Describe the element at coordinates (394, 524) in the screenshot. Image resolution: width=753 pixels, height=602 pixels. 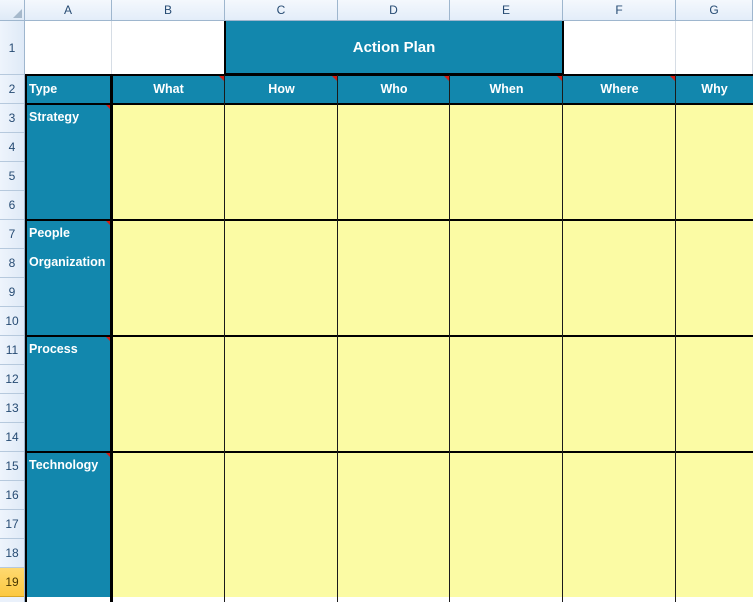
I see `data-cell-who-group3` at that location.